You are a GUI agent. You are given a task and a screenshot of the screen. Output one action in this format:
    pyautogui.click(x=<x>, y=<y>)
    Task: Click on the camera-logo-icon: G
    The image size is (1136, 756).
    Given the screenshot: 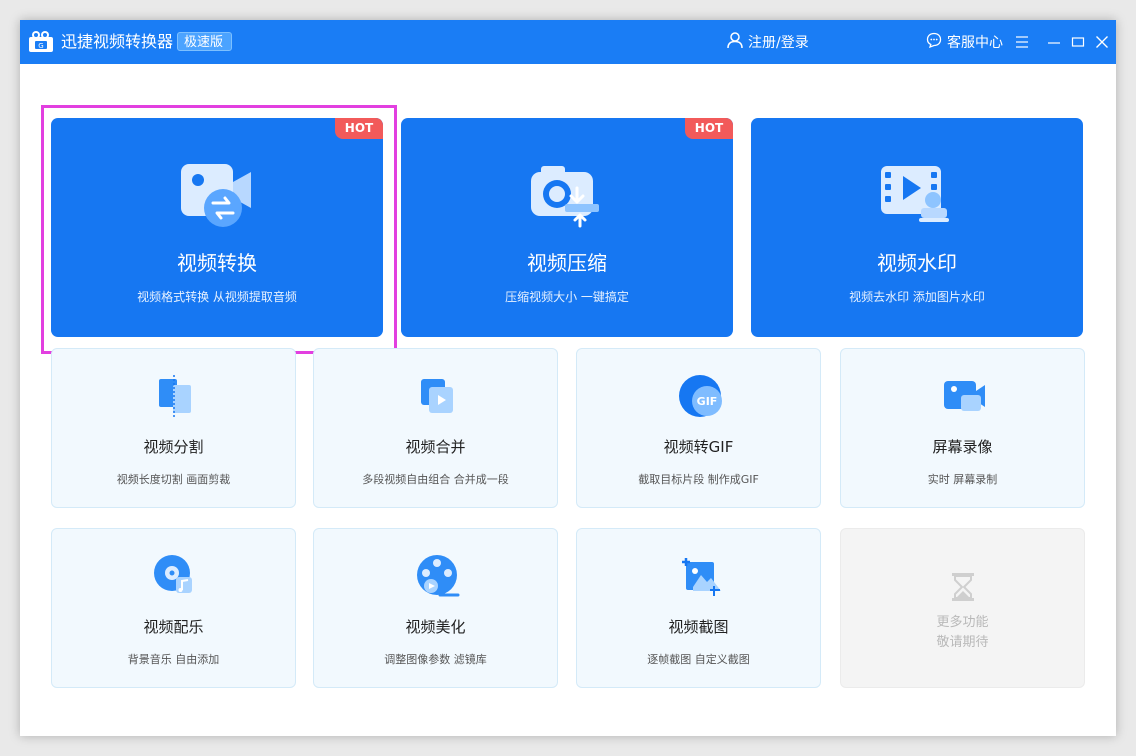 What is the action you would take?
    pyautogui.click(x=41, y=42)
    